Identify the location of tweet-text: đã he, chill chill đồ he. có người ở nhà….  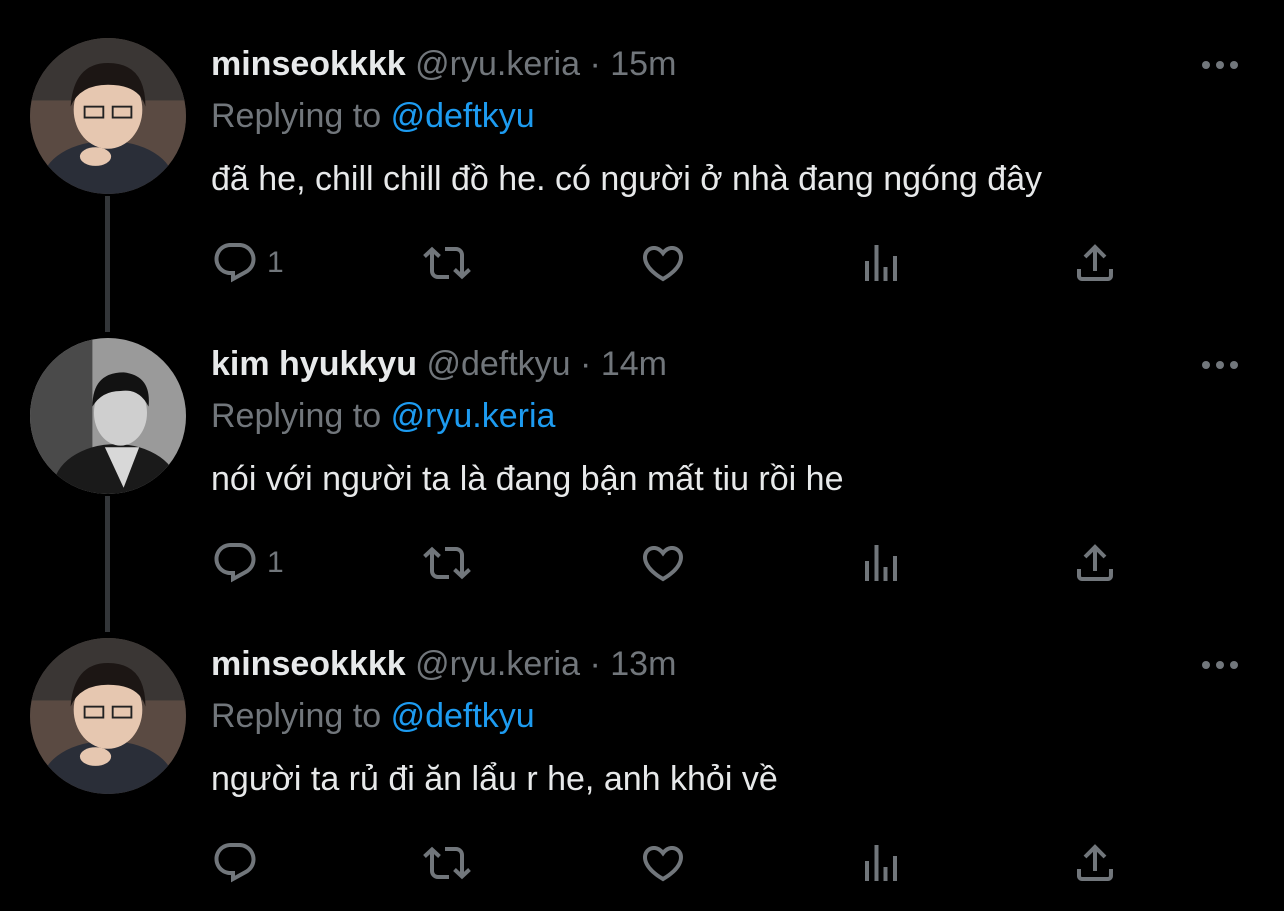
(627, 179).